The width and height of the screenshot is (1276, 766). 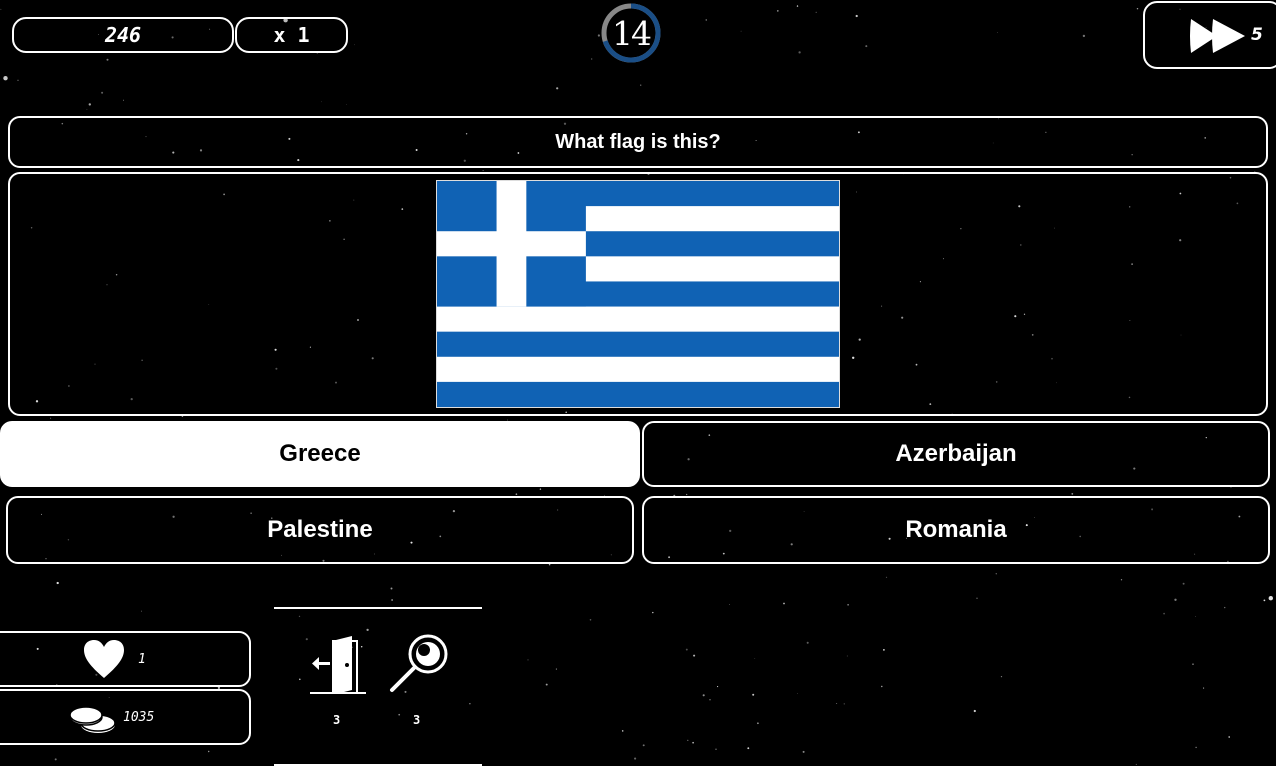 I want to click on score-display: 246, so click(x=123, y=35).